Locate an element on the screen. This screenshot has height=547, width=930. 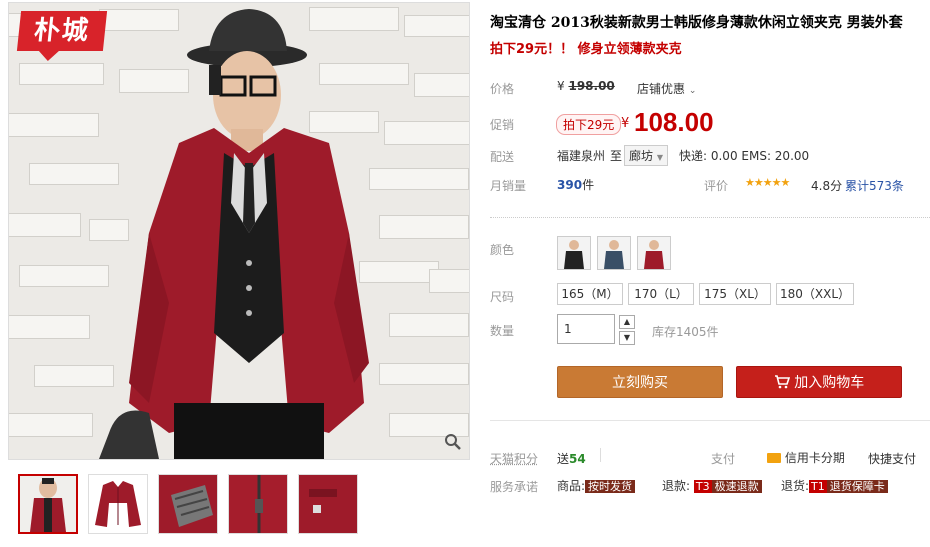
credit-card-icon is located at coordinates (774, 458).